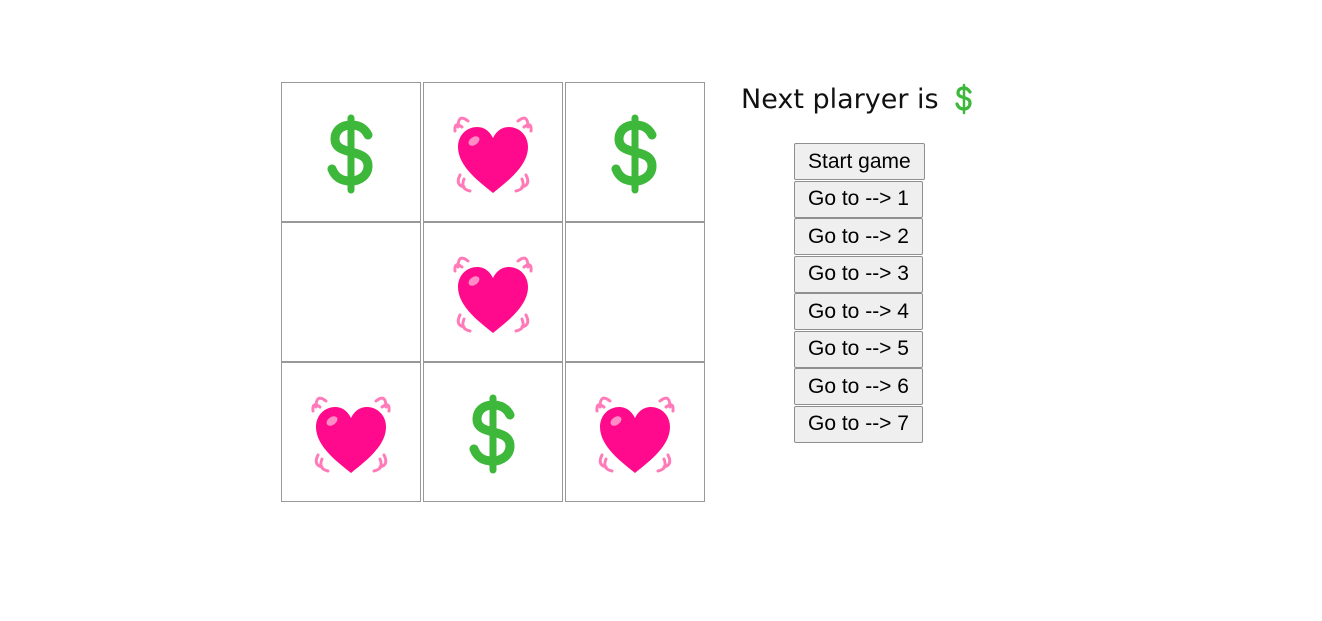  I want to click on move-history-item: Go to --> 7, so click(859, 424).